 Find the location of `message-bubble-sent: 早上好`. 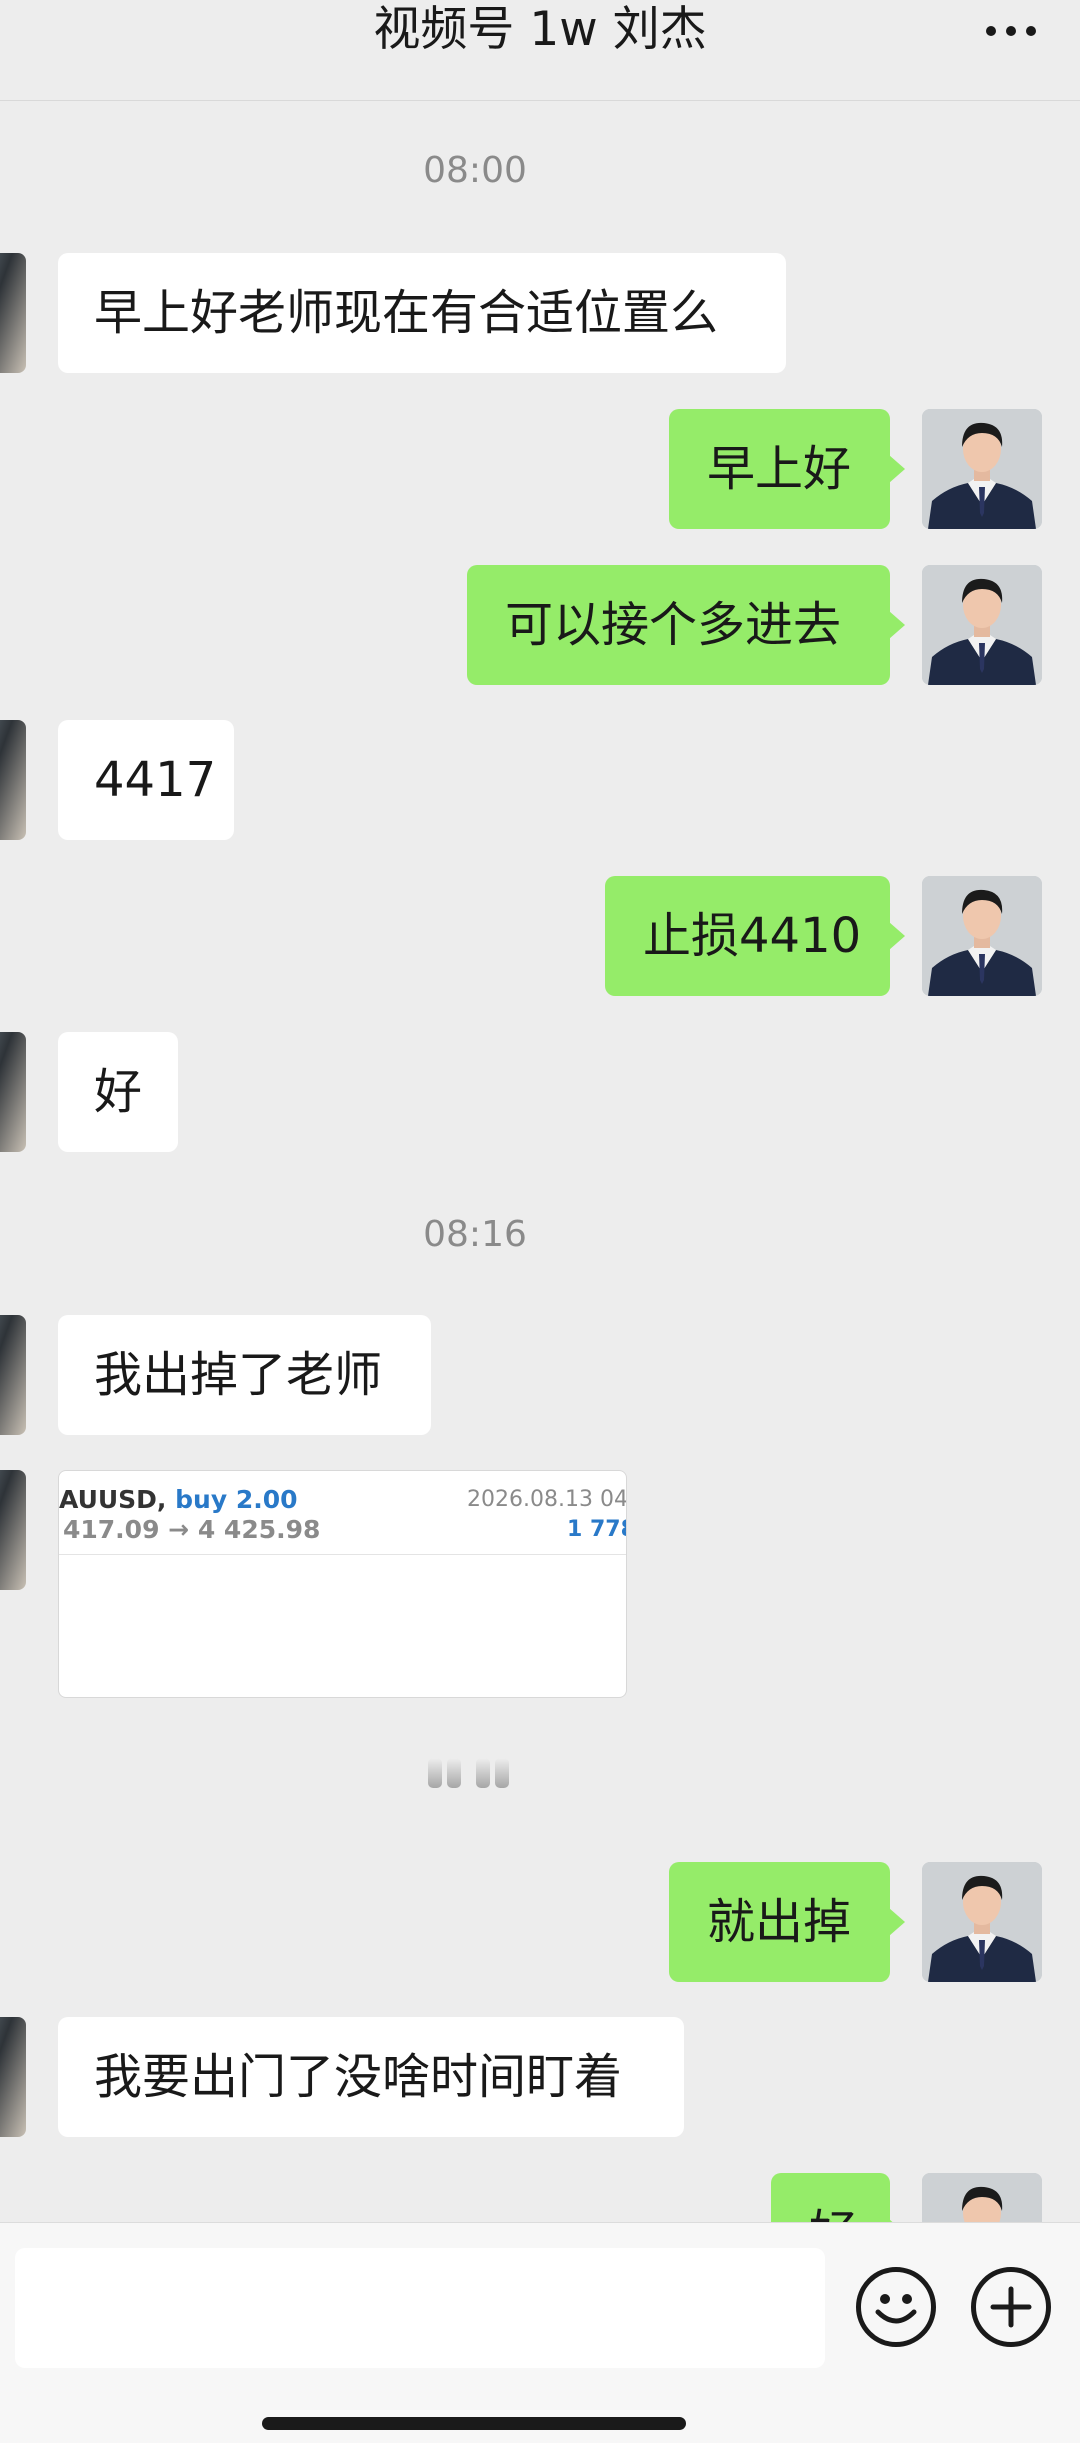

message-bubble-sent: 早上好 is located at coordinates (787, 469).